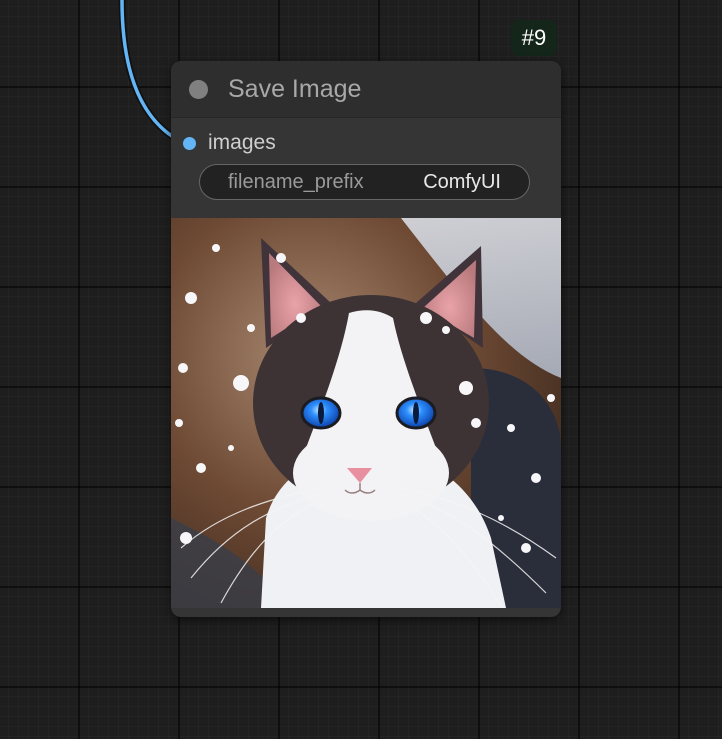  What do you see at coordinates (534, 38) in the screenshot?
I see `node-id-badge: #9` at bounding box center [534, 38].